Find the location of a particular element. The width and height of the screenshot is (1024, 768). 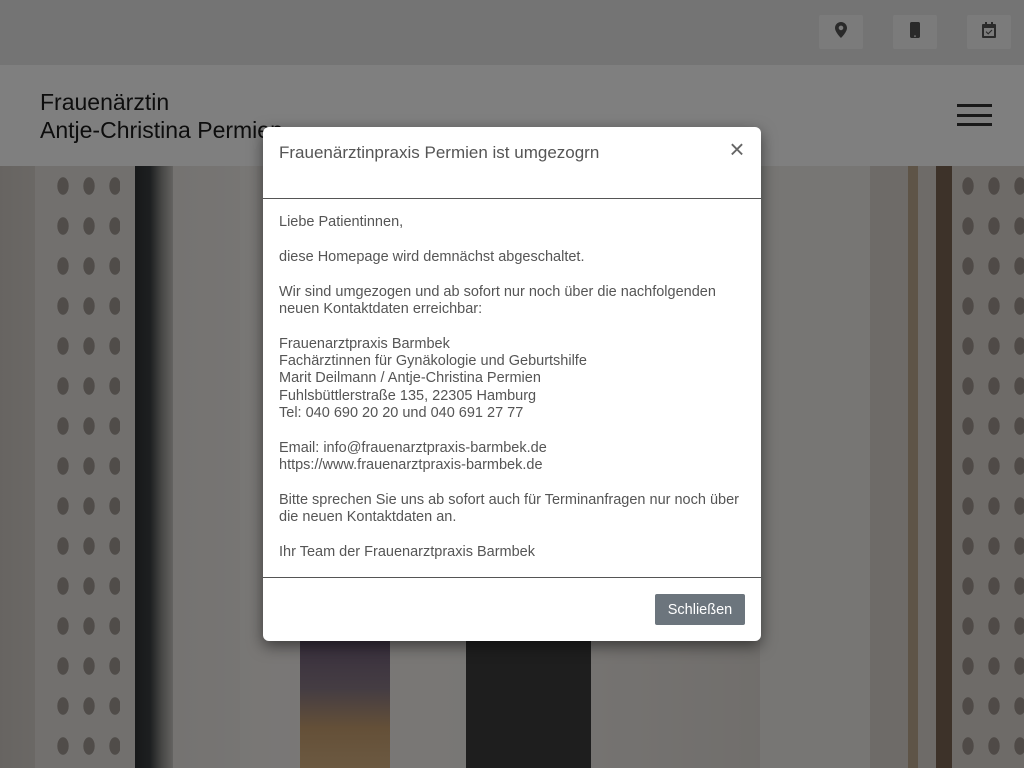

email-text: Email: info@frauenarztpraxis-barmbek.de is located at coordinates (413, 447).